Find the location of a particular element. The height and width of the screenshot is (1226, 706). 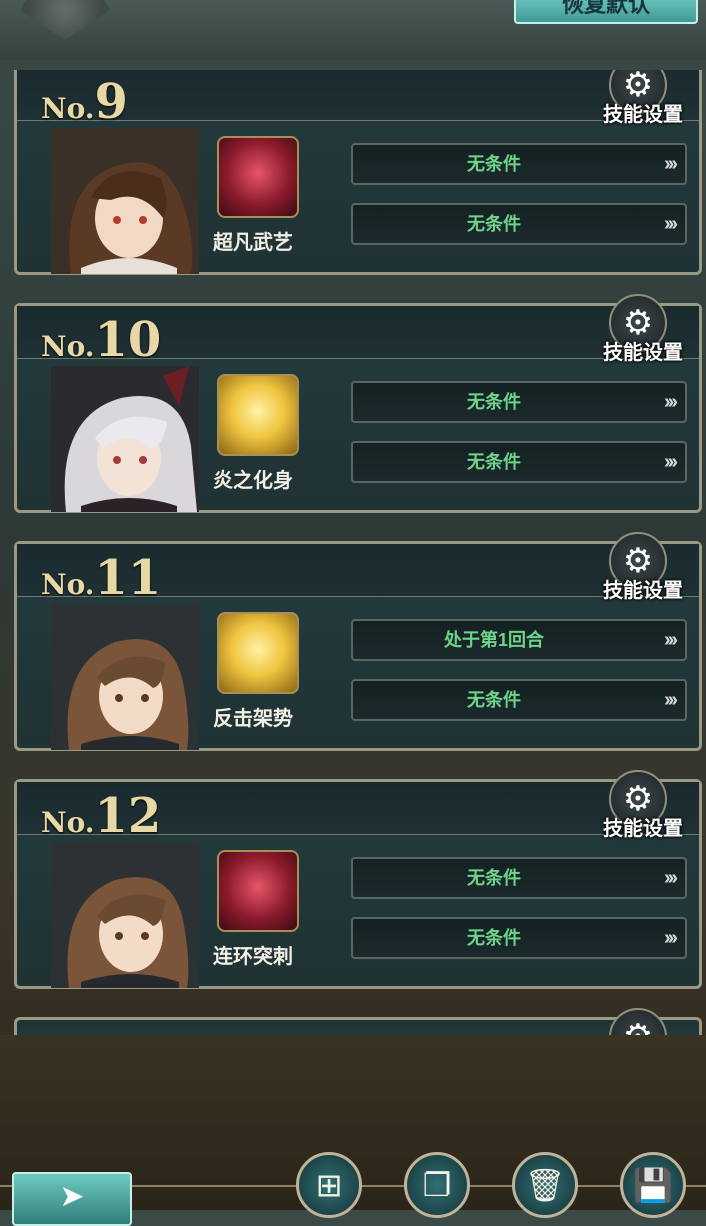

back-button: ➤ is located at coordinates (72, 1199).